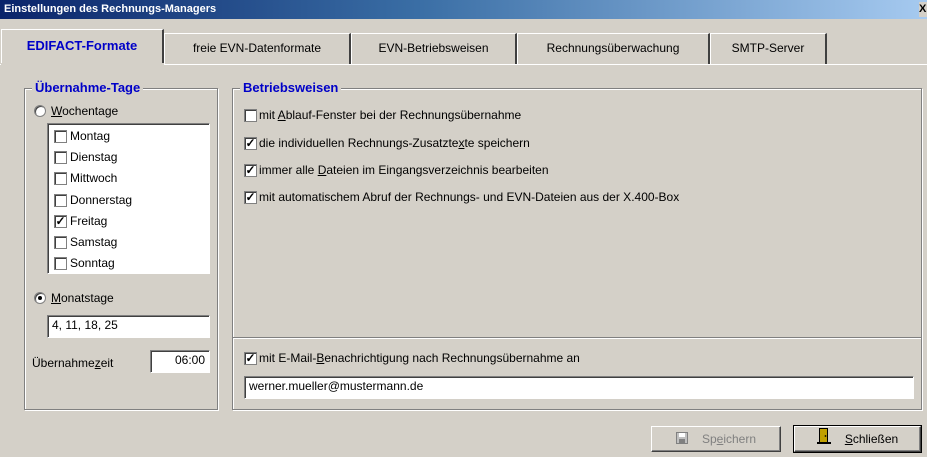 This screenshot has height=457, width=927. What do you see at coordinates (463, 9) in the screenshot?
I see `window-titlebar: Einstellungen des Rechnungs-Managers X` at bounding box center [463, 9].